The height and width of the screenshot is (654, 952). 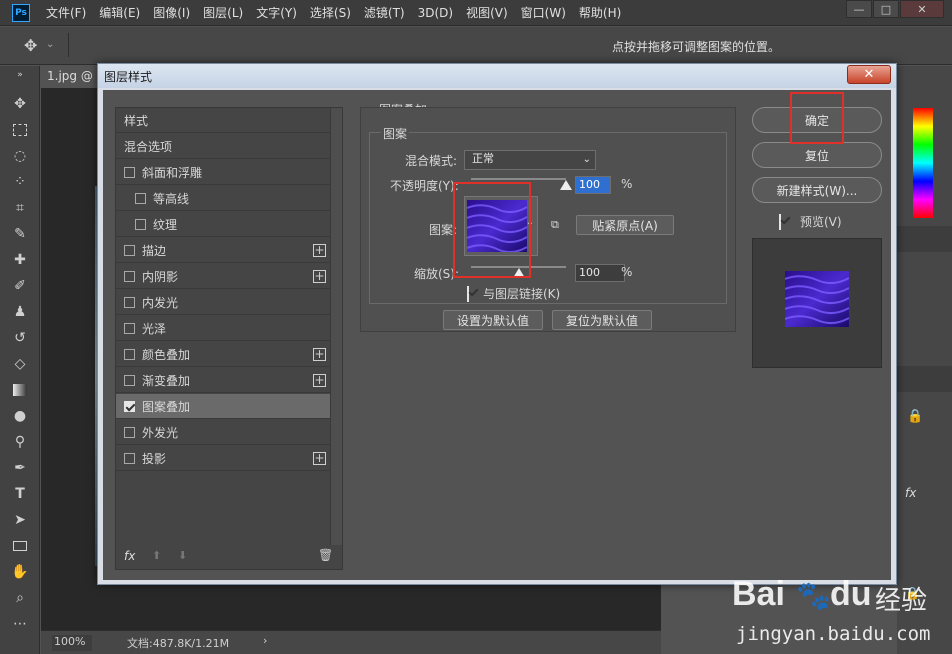 I want to click on blend-mode-select: 正常 ⌄, so click(x=530, y=160).